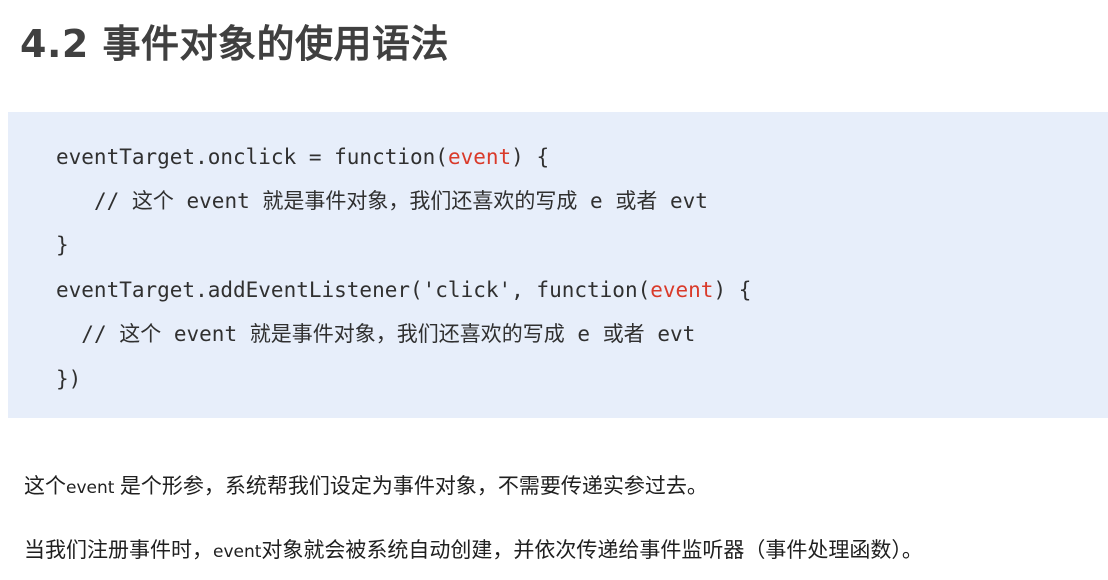 The image size is (1108, 580). Describe the element at coordinates (592, 550) in the screenshot. I see `para-text: 对象就会被系统自动创建，并依次传递给事件监听器（事件处理函数）。` at that location.